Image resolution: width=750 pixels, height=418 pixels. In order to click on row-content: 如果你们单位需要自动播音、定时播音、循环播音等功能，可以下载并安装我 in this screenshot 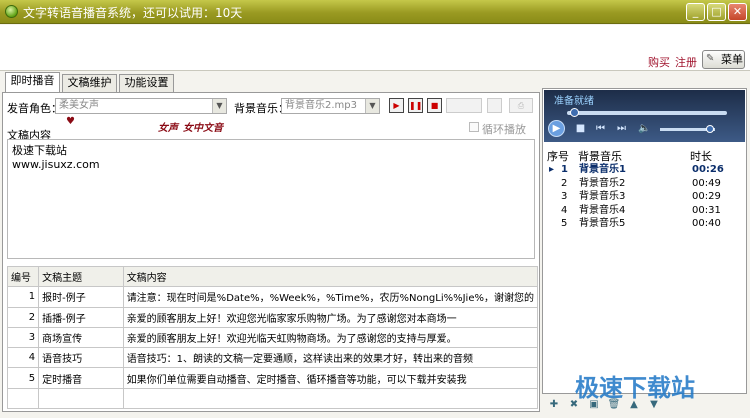, I will do `click(330, 378)`.